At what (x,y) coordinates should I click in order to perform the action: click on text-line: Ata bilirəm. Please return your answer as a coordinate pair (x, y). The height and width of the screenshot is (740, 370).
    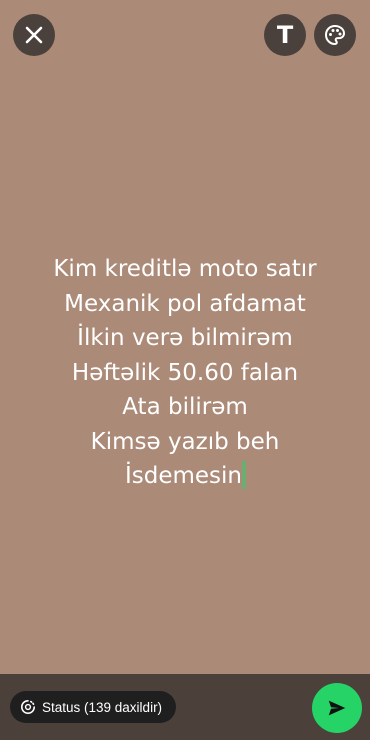
    Looking at the image, I should click on (185, 407).